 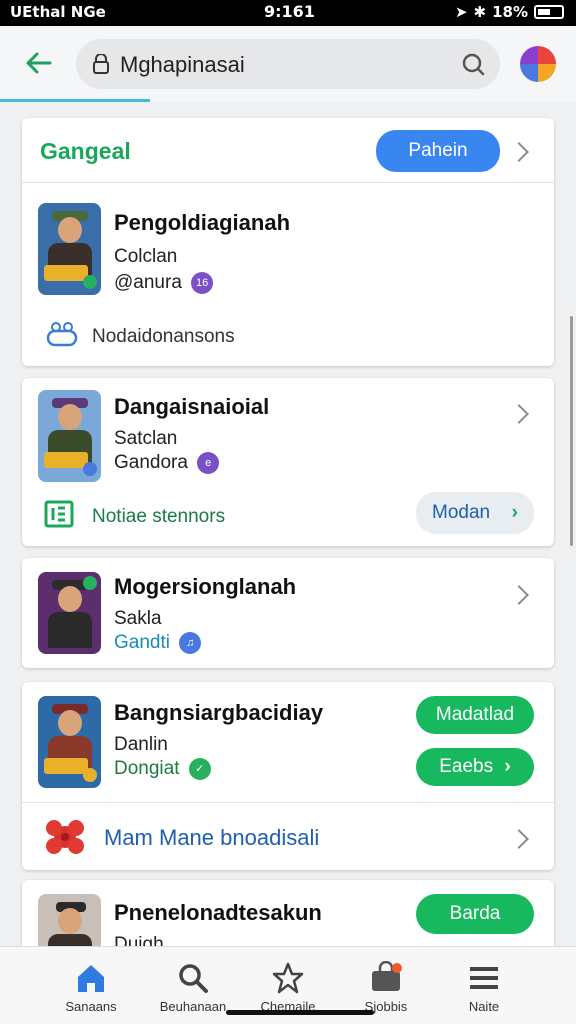 What do you see at coordinates (202, 283) in the screenshot?
I see `rating-badge: 16` at bounding box center [202, 283].